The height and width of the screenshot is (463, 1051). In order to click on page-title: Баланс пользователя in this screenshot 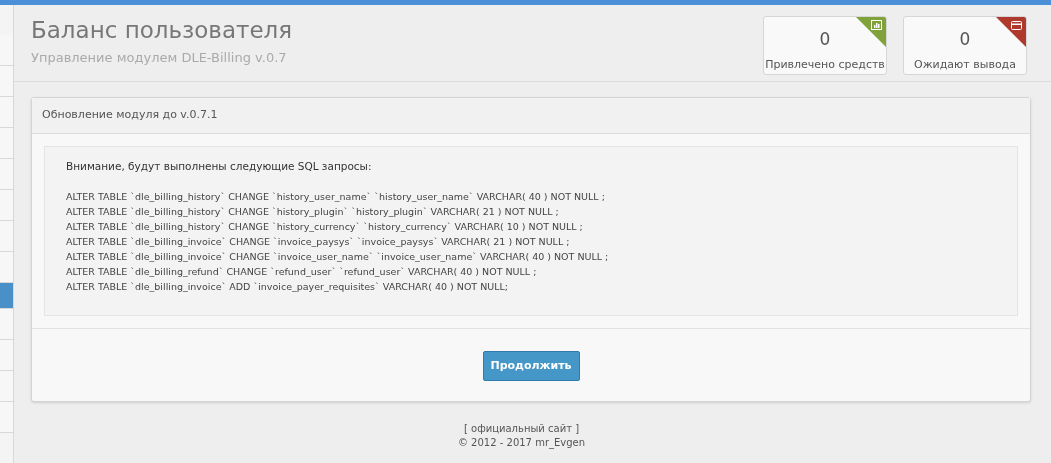, I will do `click(162, 30)`.